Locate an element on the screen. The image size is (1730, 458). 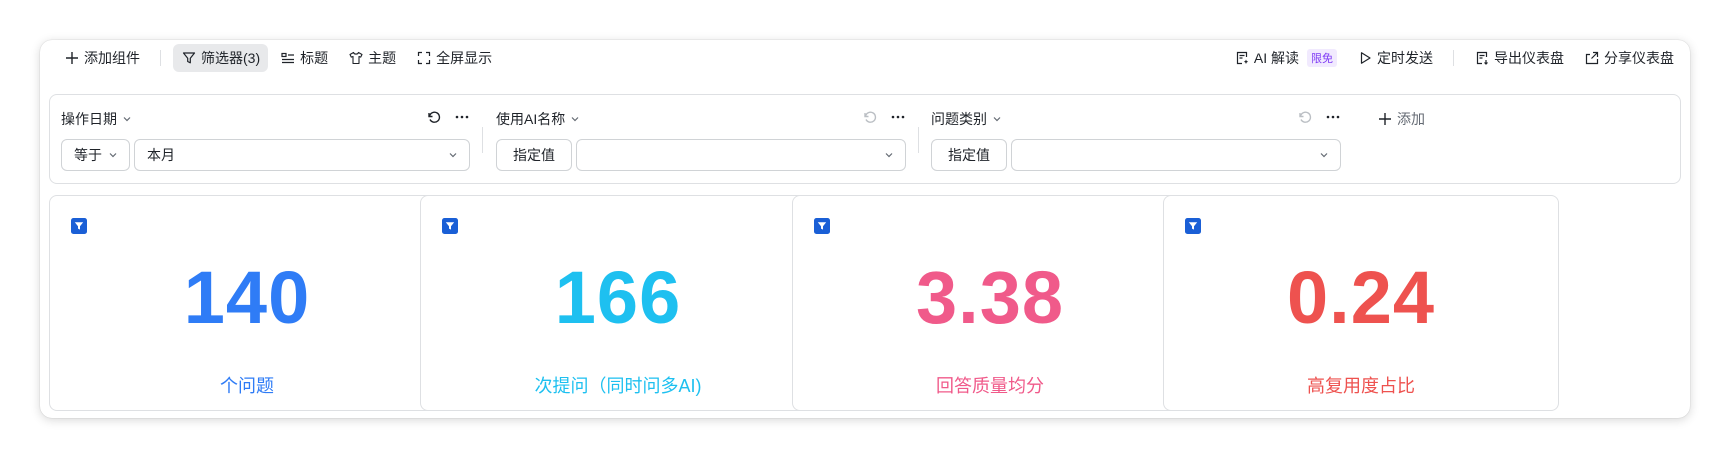
metric-value: 3.38 is located at coordinates (990, 297).